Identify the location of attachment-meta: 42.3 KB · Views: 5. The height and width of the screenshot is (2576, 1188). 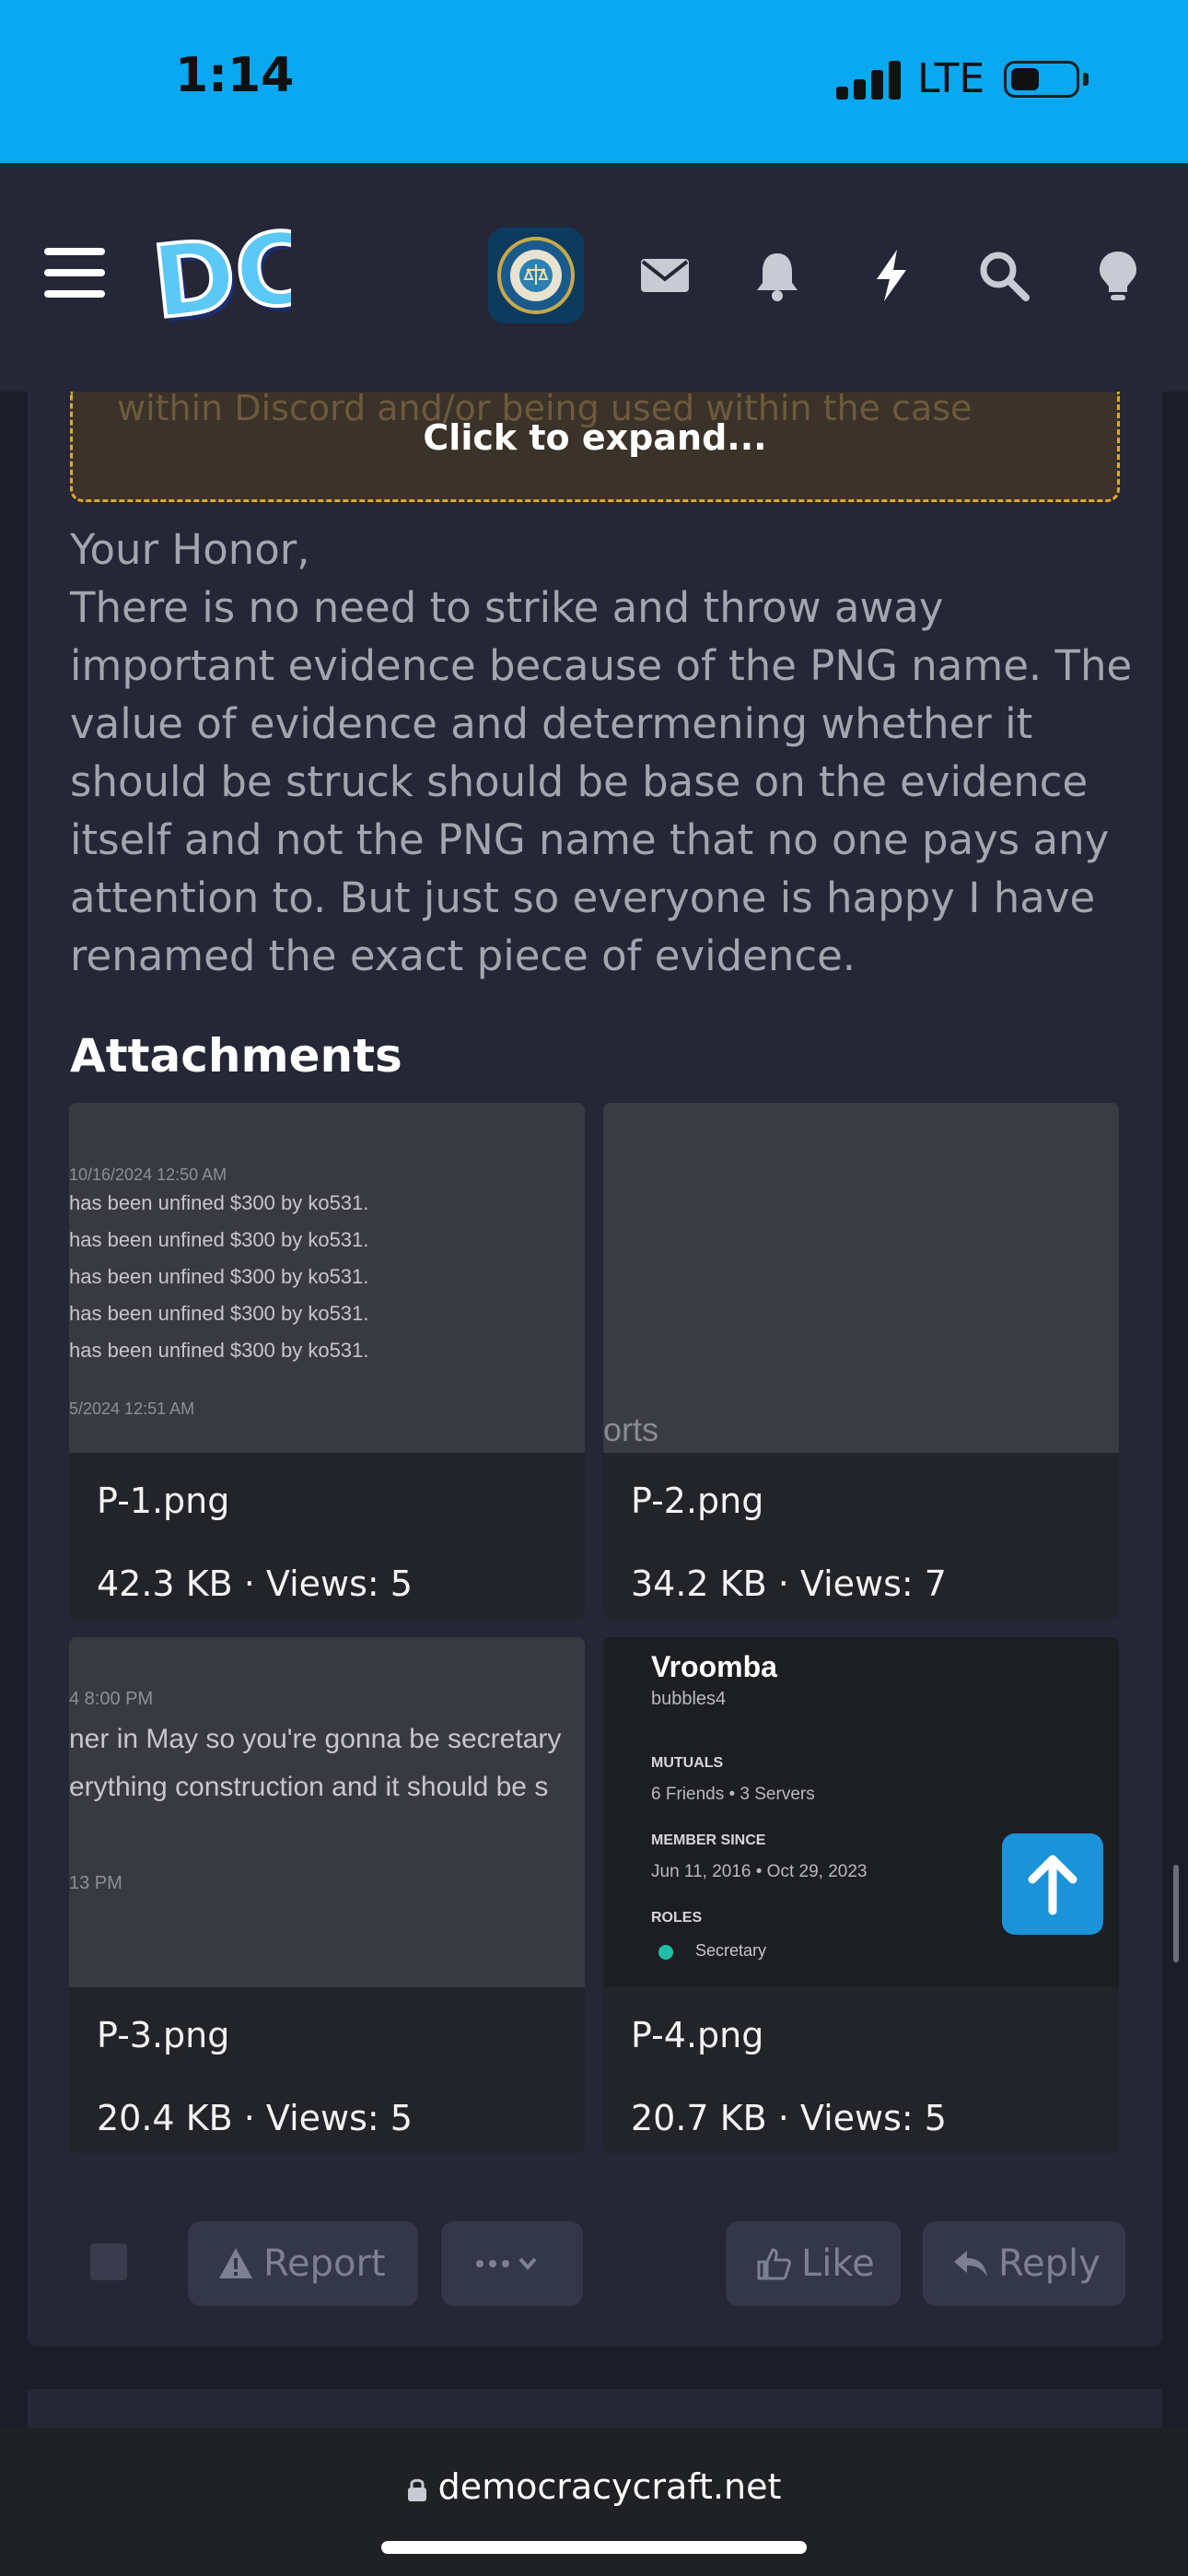
(255, 1583).